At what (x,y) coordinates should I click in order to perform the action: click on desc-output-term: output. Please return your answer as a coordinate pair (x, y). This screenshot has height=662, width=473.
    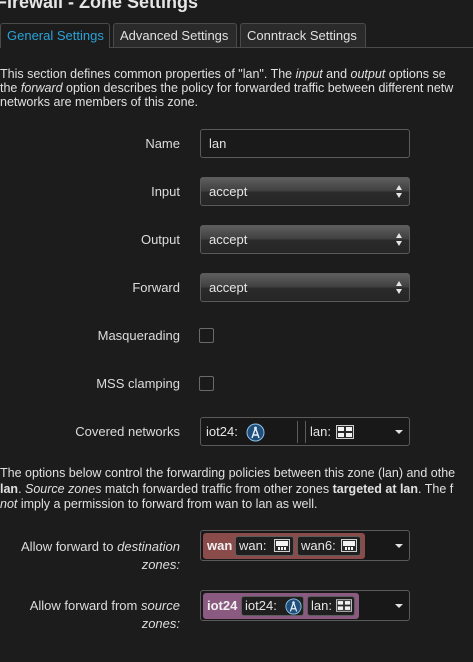
    Looking at the image, I should click on (368, 74).